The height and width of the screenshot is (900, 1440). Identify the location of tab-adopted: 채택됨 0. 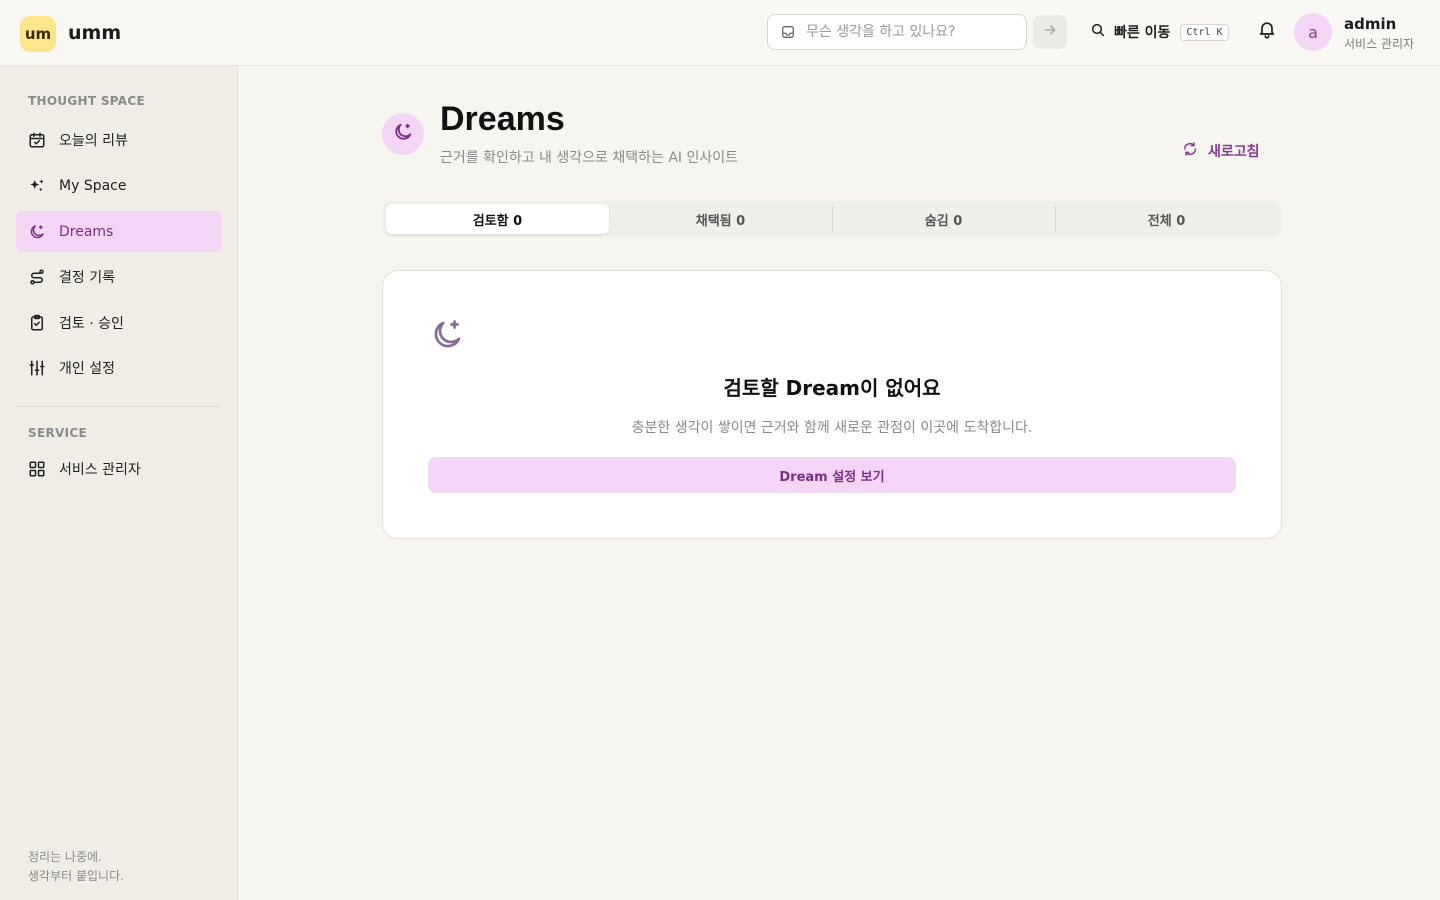
(720, 219).